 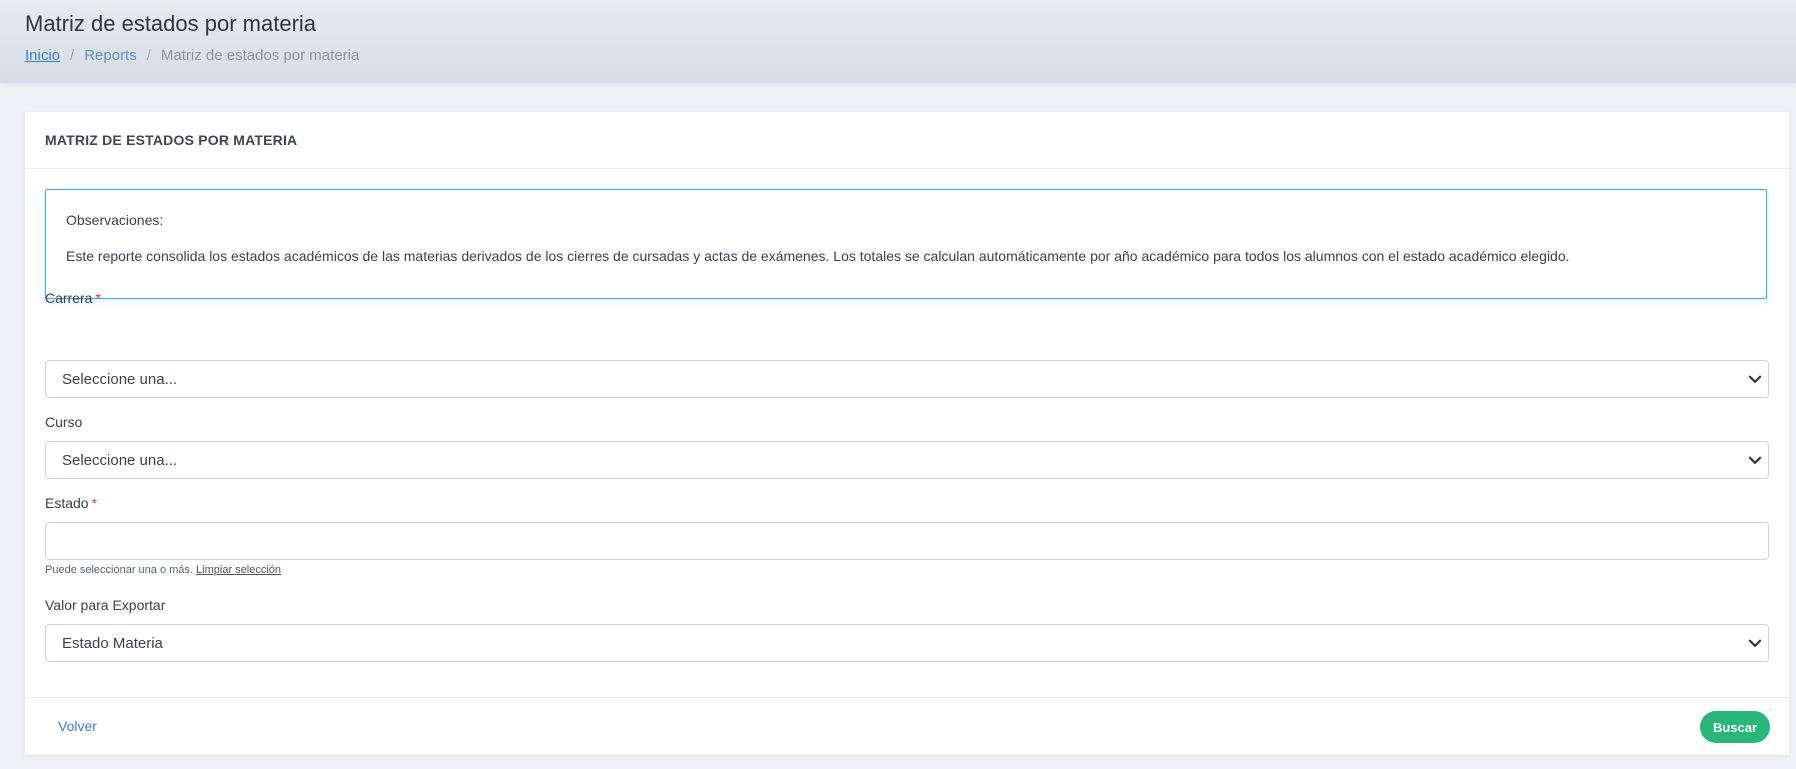 I want to click on card-header: MATRIZ DE ESTADOS POR MATERIA, so click(x=907, y=140).